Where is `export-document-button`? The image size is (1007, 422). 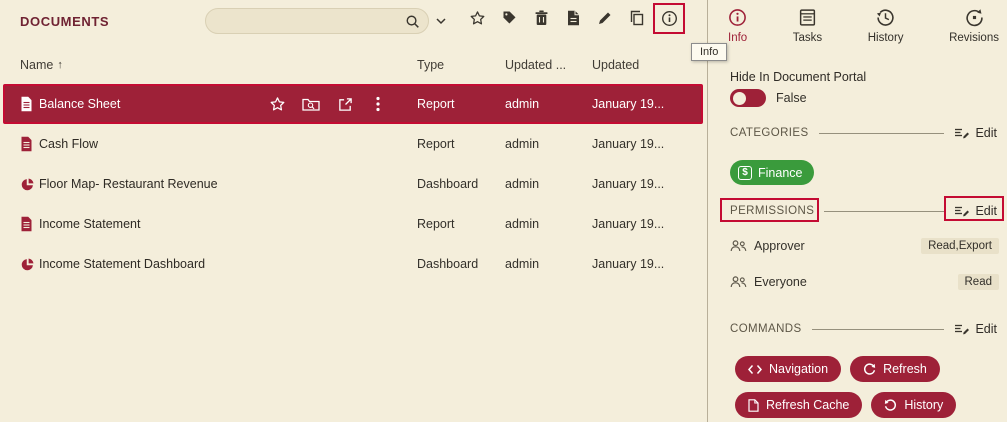
export-document-button is located at coordinates (573, 18).